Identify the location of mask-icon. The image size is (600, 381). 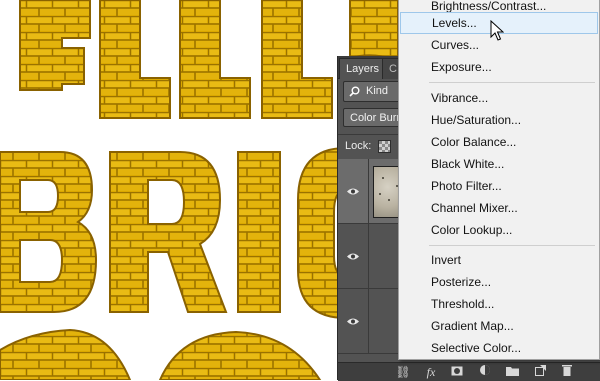
(457, 372).